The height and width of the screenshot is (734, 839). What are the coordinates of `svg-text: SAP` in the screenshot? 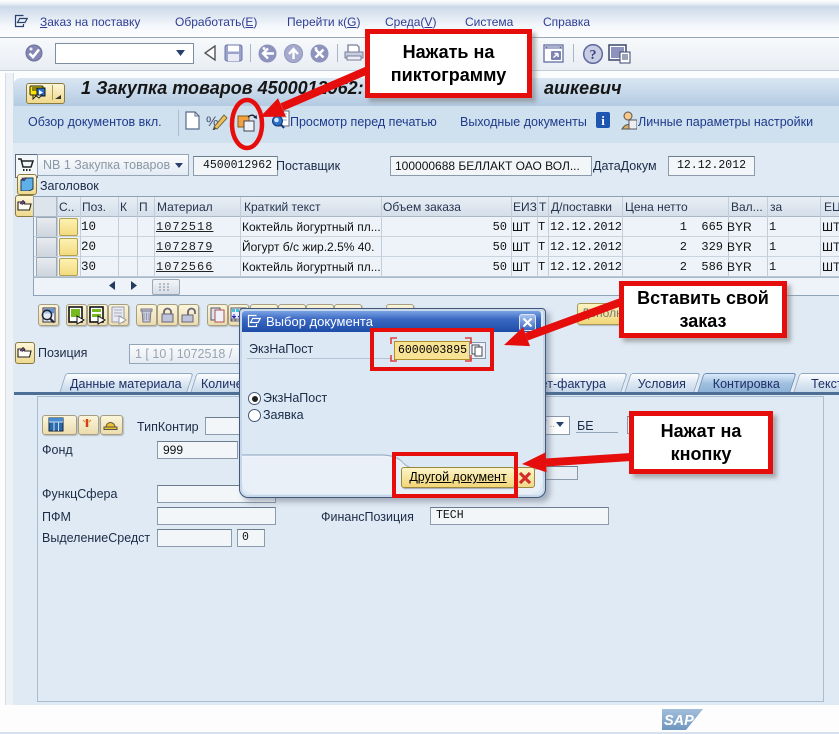 It's located at (679, 721).